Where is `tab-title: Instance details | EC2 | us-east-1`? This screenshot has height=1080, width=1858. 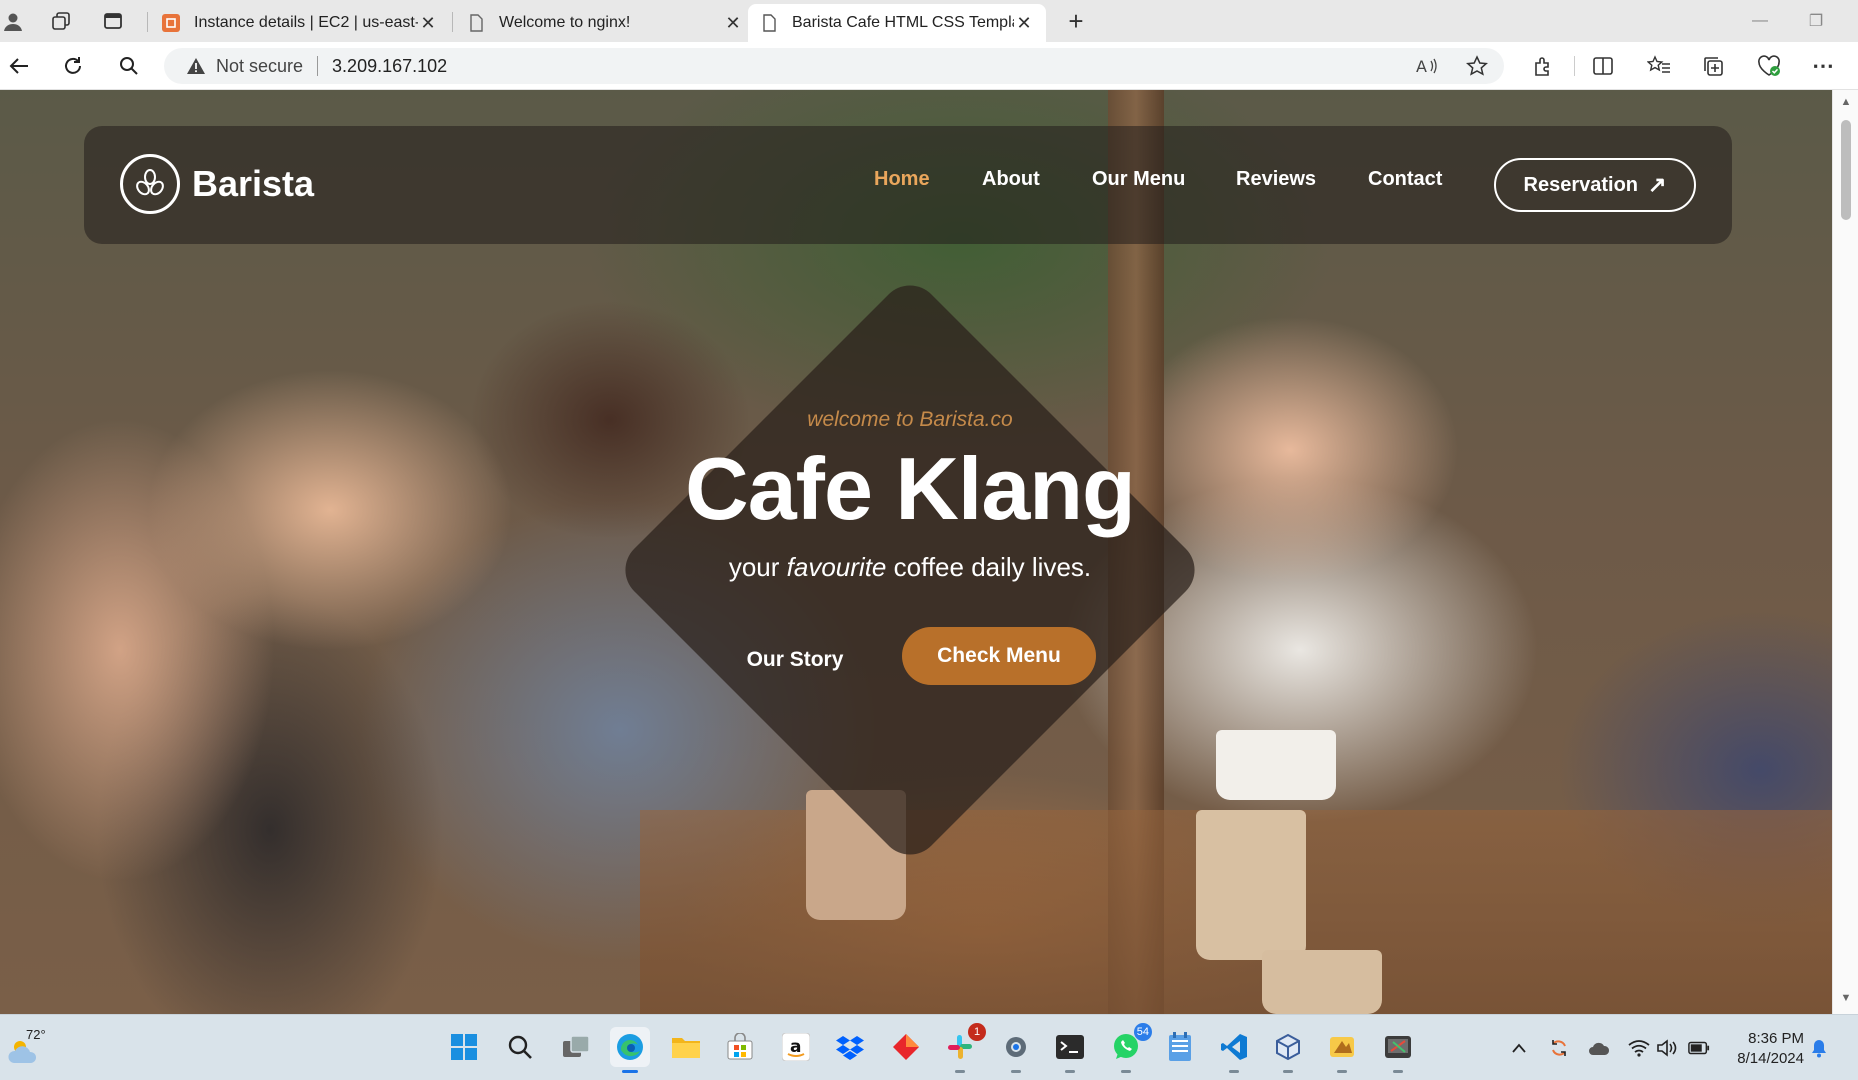 tab-title: Instance details | EC2 | us-east-1 is located at coordinates (306, 22).